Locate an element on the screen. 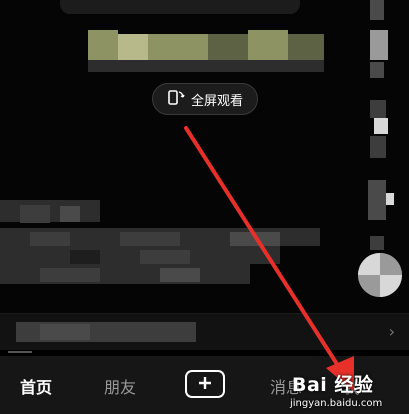 This screenshot has height=414, width=409. nav-friends: 朋友 is located at coordinates (120, 386).